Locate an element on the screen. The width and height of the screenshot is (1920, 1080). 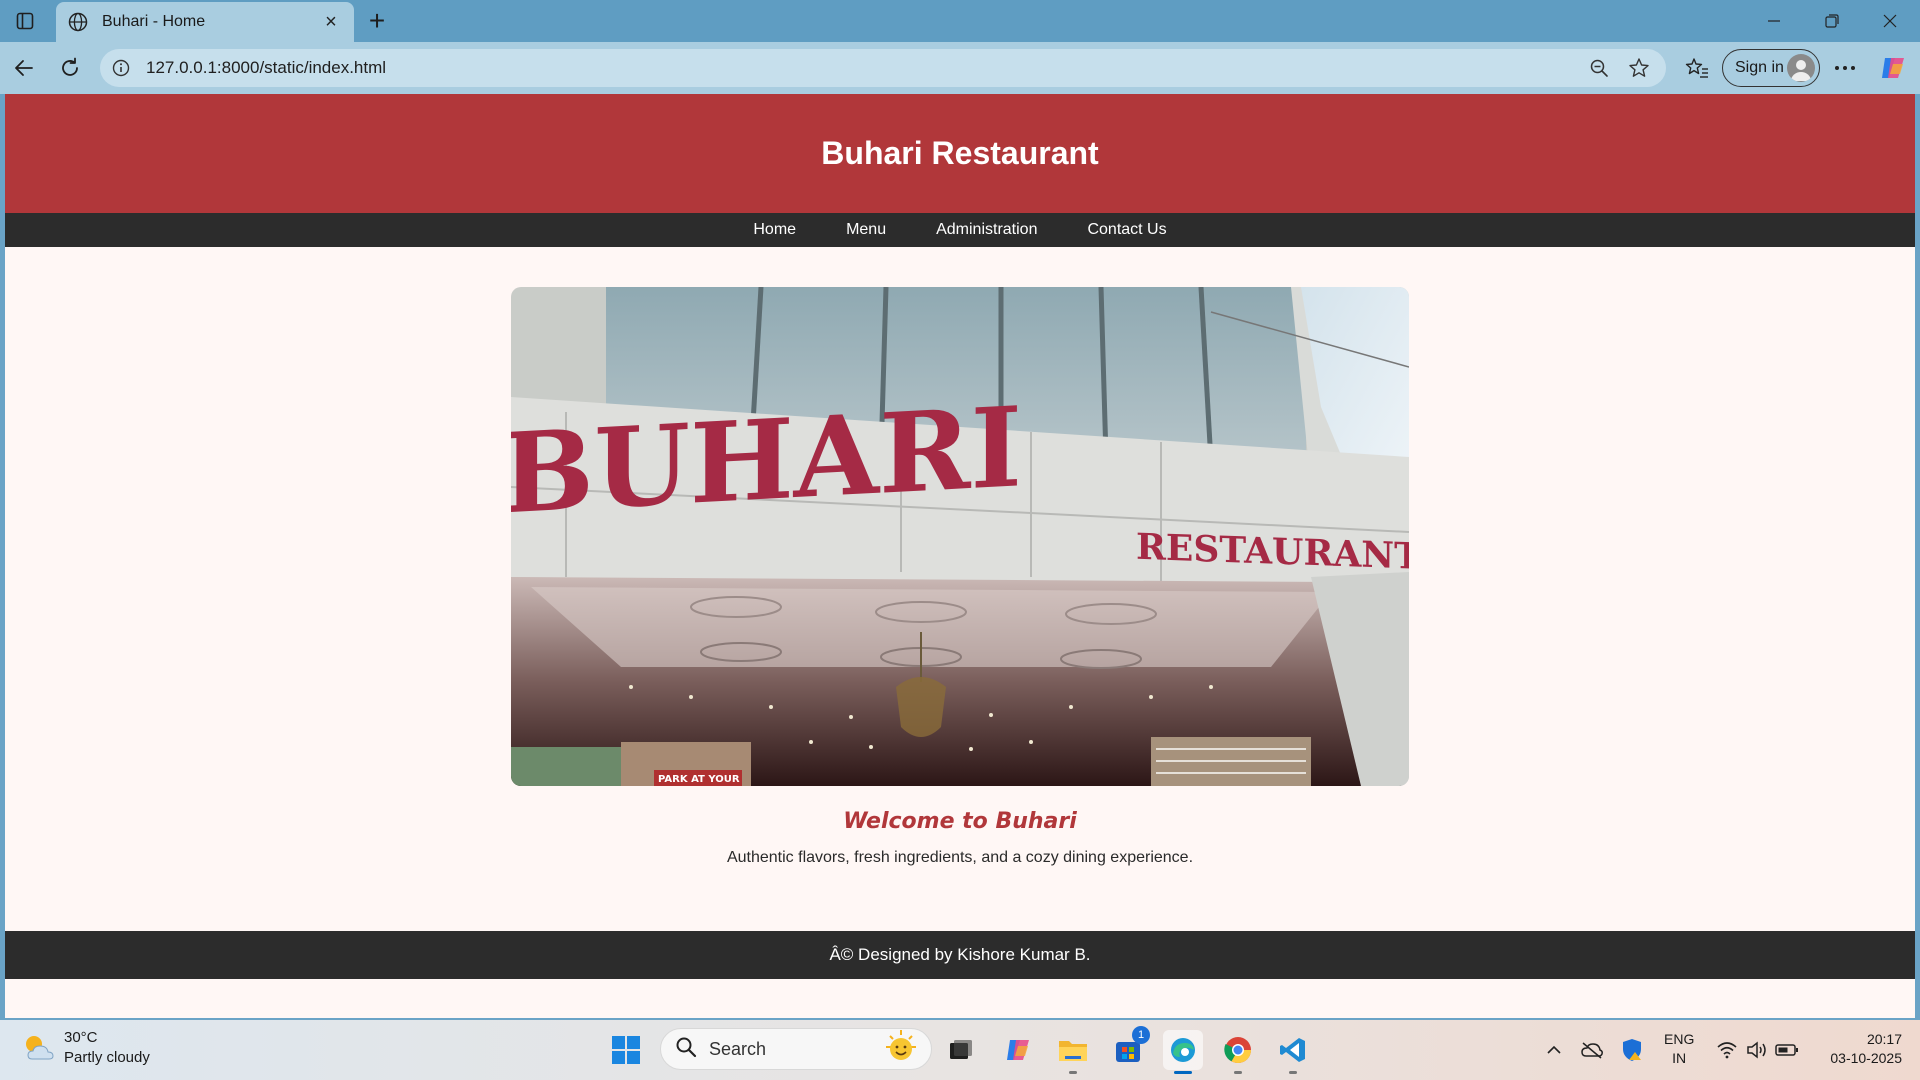
store-icon: 1 is located at coordinates (1129, 1048).